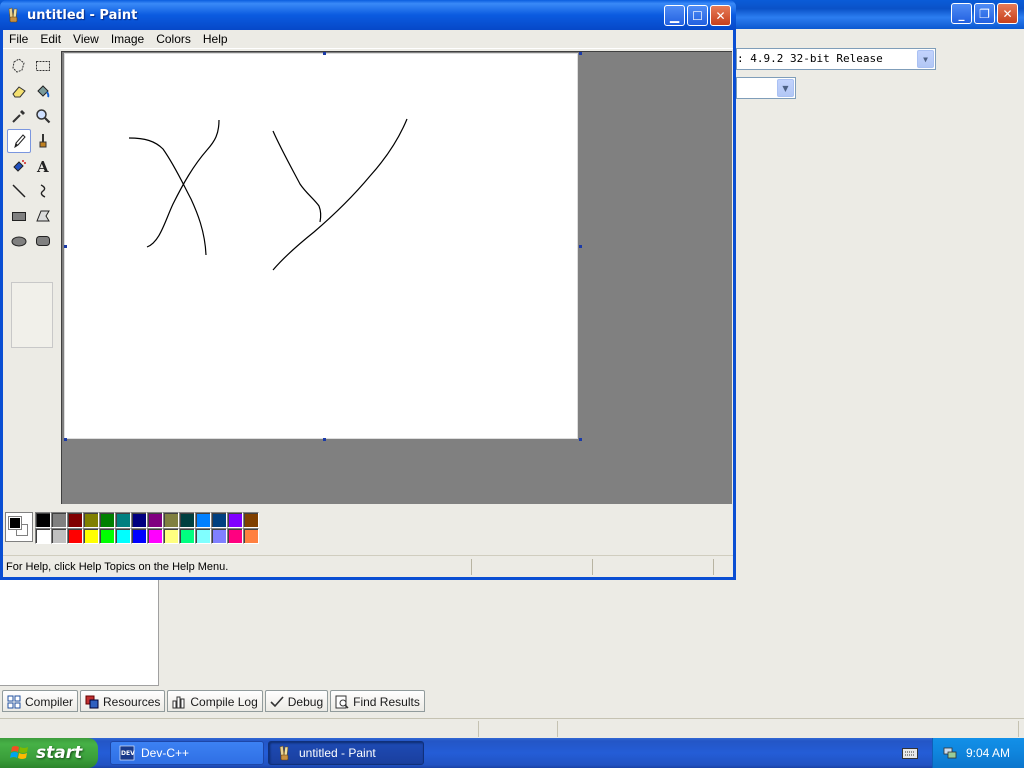  What do you see at coordinates (127, 39) in the screenshot?
I see `menu-image: Image` at bounding box center [127, 39].